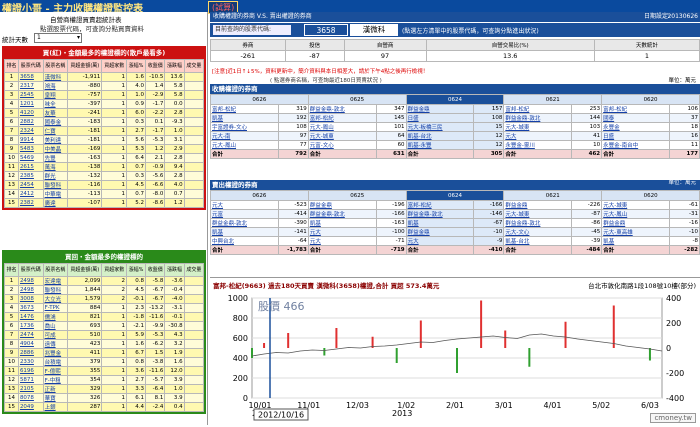 The height and width of the screenshot is (427, 700). What do you see at coordinates (636, 232) in the screenshot?
I see `broker-link: 元大-東高雄` at bounding box center [636, 232].